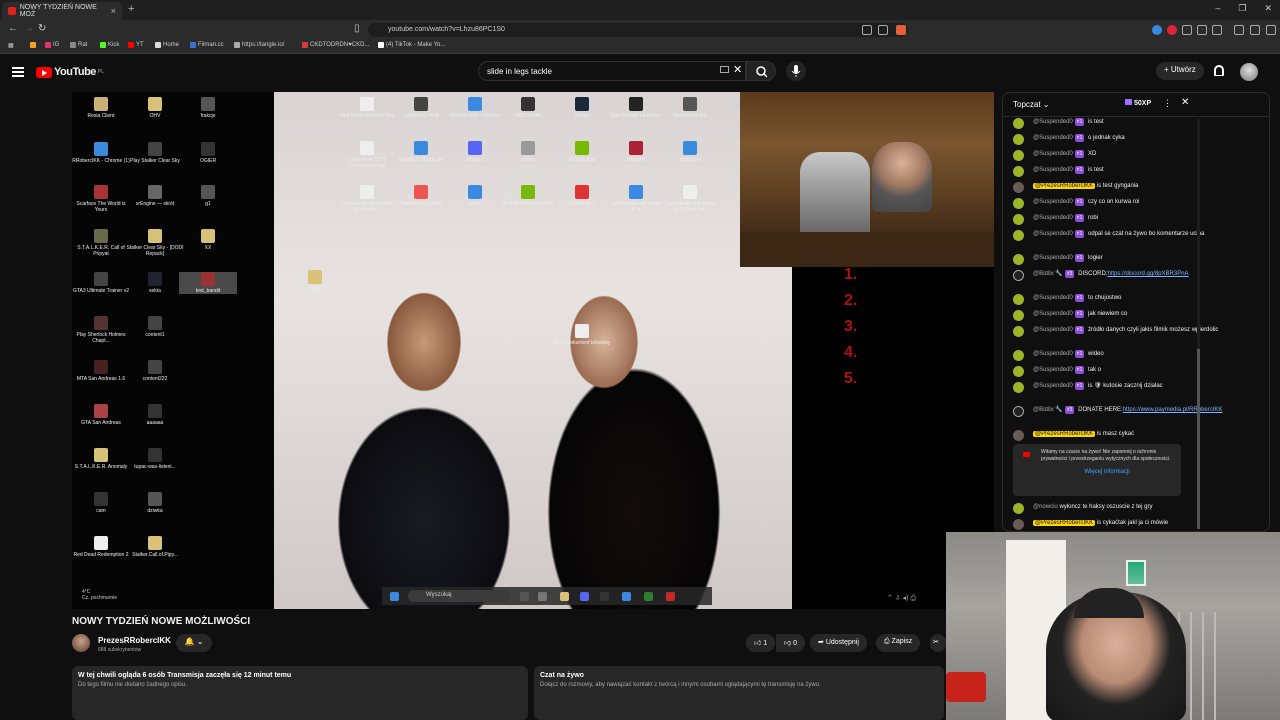  Describe the element at coordinates (155, 108) in the screenshot. I see `desktop-icon: OHV` at that location.